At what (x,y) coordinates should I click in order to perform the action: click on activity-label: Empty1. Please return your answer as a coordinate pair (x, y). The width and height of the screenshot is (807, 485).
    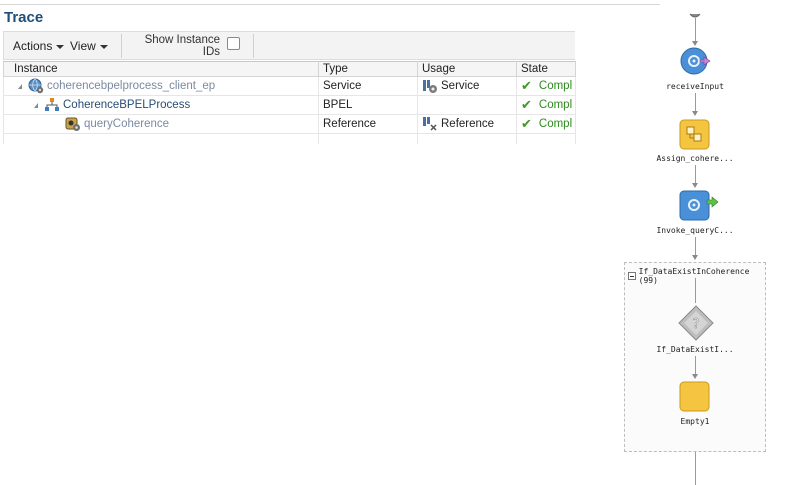
    Looking at the image, I should click on (695, 421).